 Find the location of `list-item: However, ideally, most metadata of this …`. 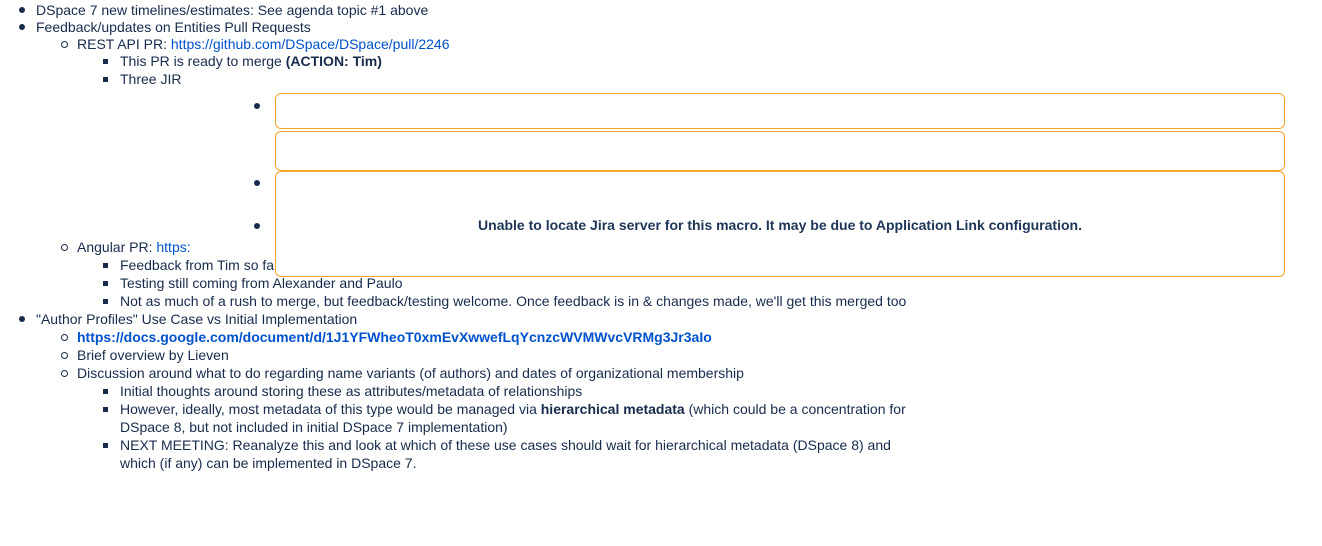

list-item: However, ideally, most metadata of this … is located at coordinates (513, 409).